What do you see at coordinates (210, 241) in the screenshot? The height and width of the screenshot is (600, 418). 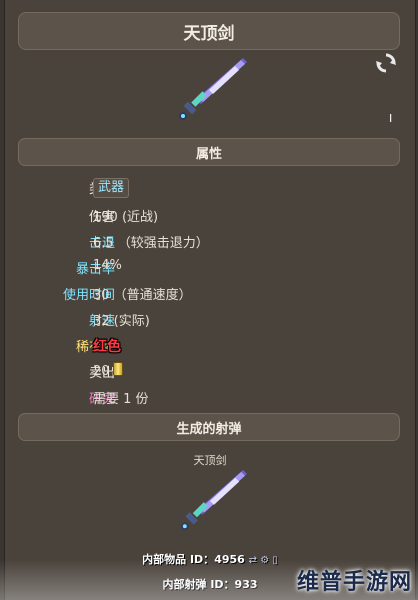 I see `stat-row-knockback: 击退 6.5 （较强击退力）` at bounding box center [210, 241].